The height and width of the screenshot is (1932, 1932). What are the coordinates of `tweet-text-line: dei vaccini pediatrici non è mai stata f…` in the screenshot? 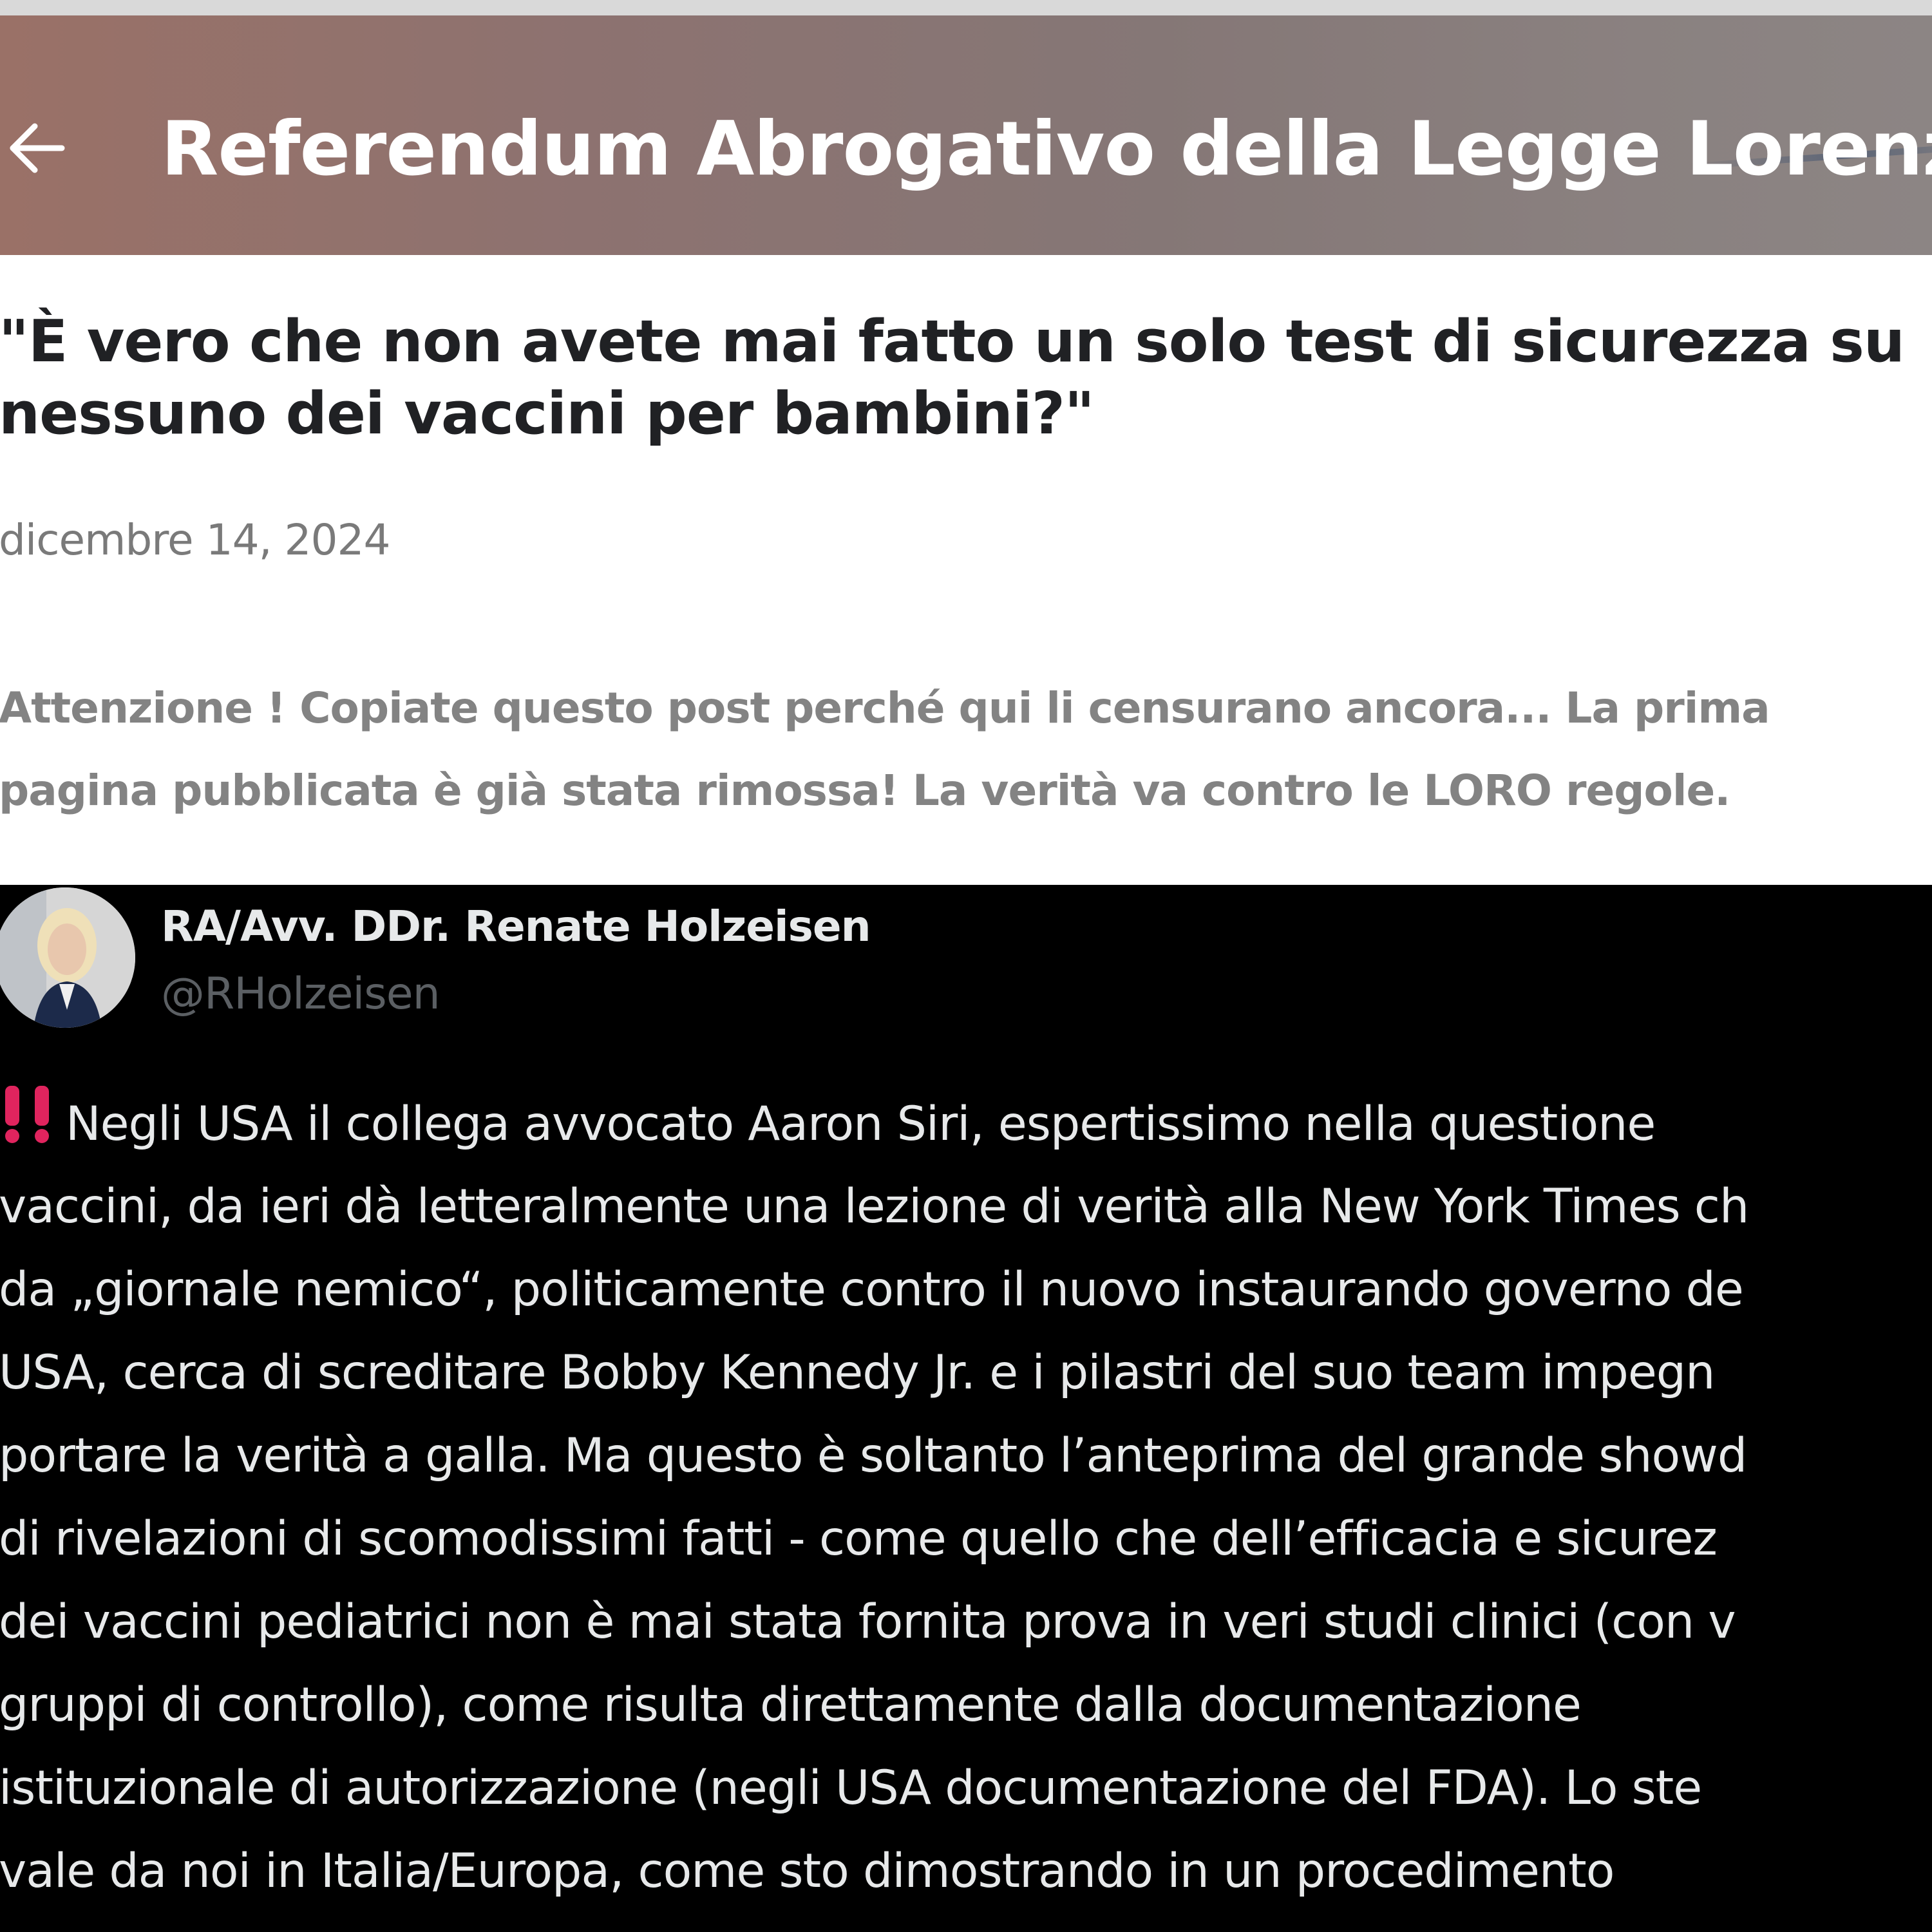 It's located at (868, 1622).